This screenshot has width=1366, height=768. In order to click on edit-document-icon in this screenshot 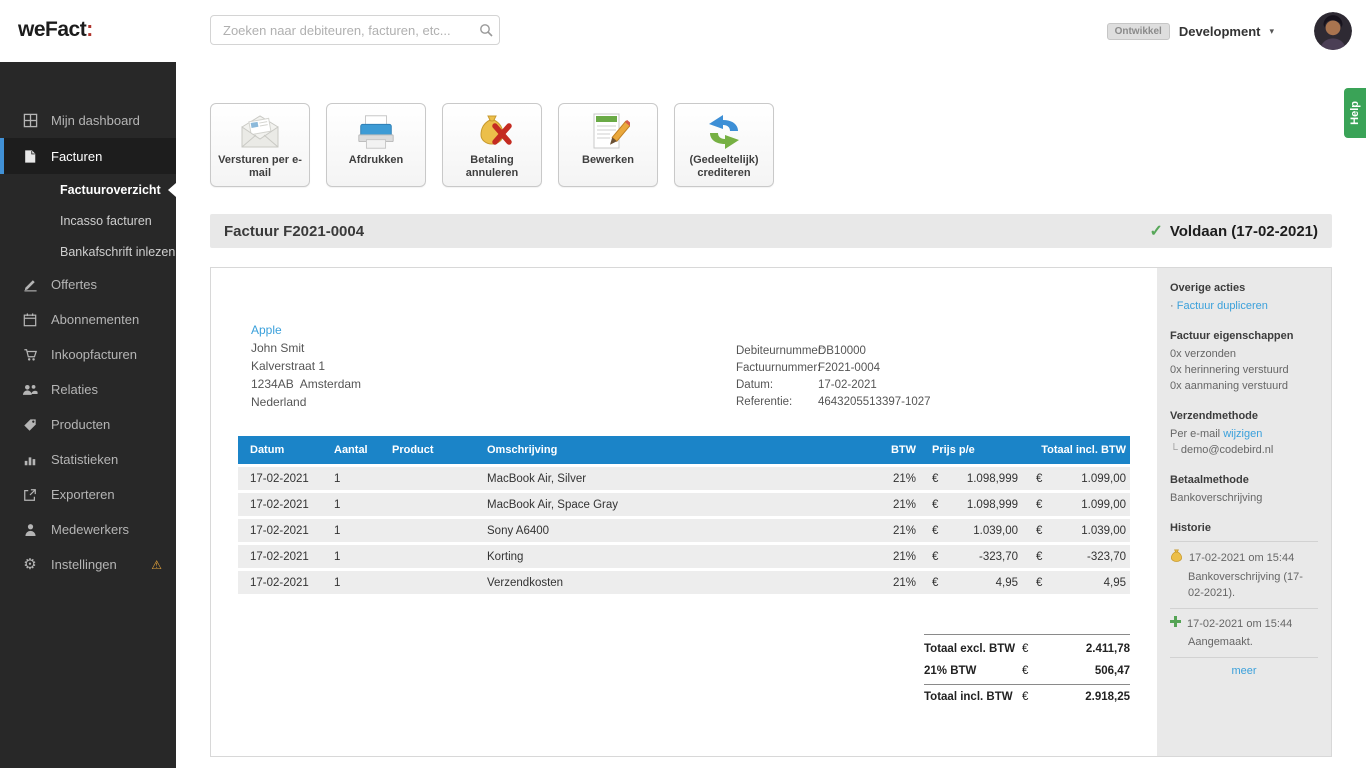, I will do `click(608, 132)`.